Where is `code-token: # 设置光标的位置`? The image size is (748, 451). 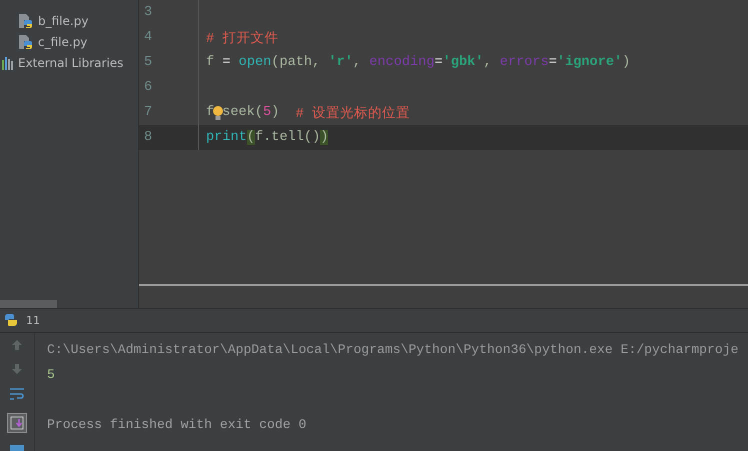
code-token: # 设置光标的位置 is located at coordinates (353, 113).